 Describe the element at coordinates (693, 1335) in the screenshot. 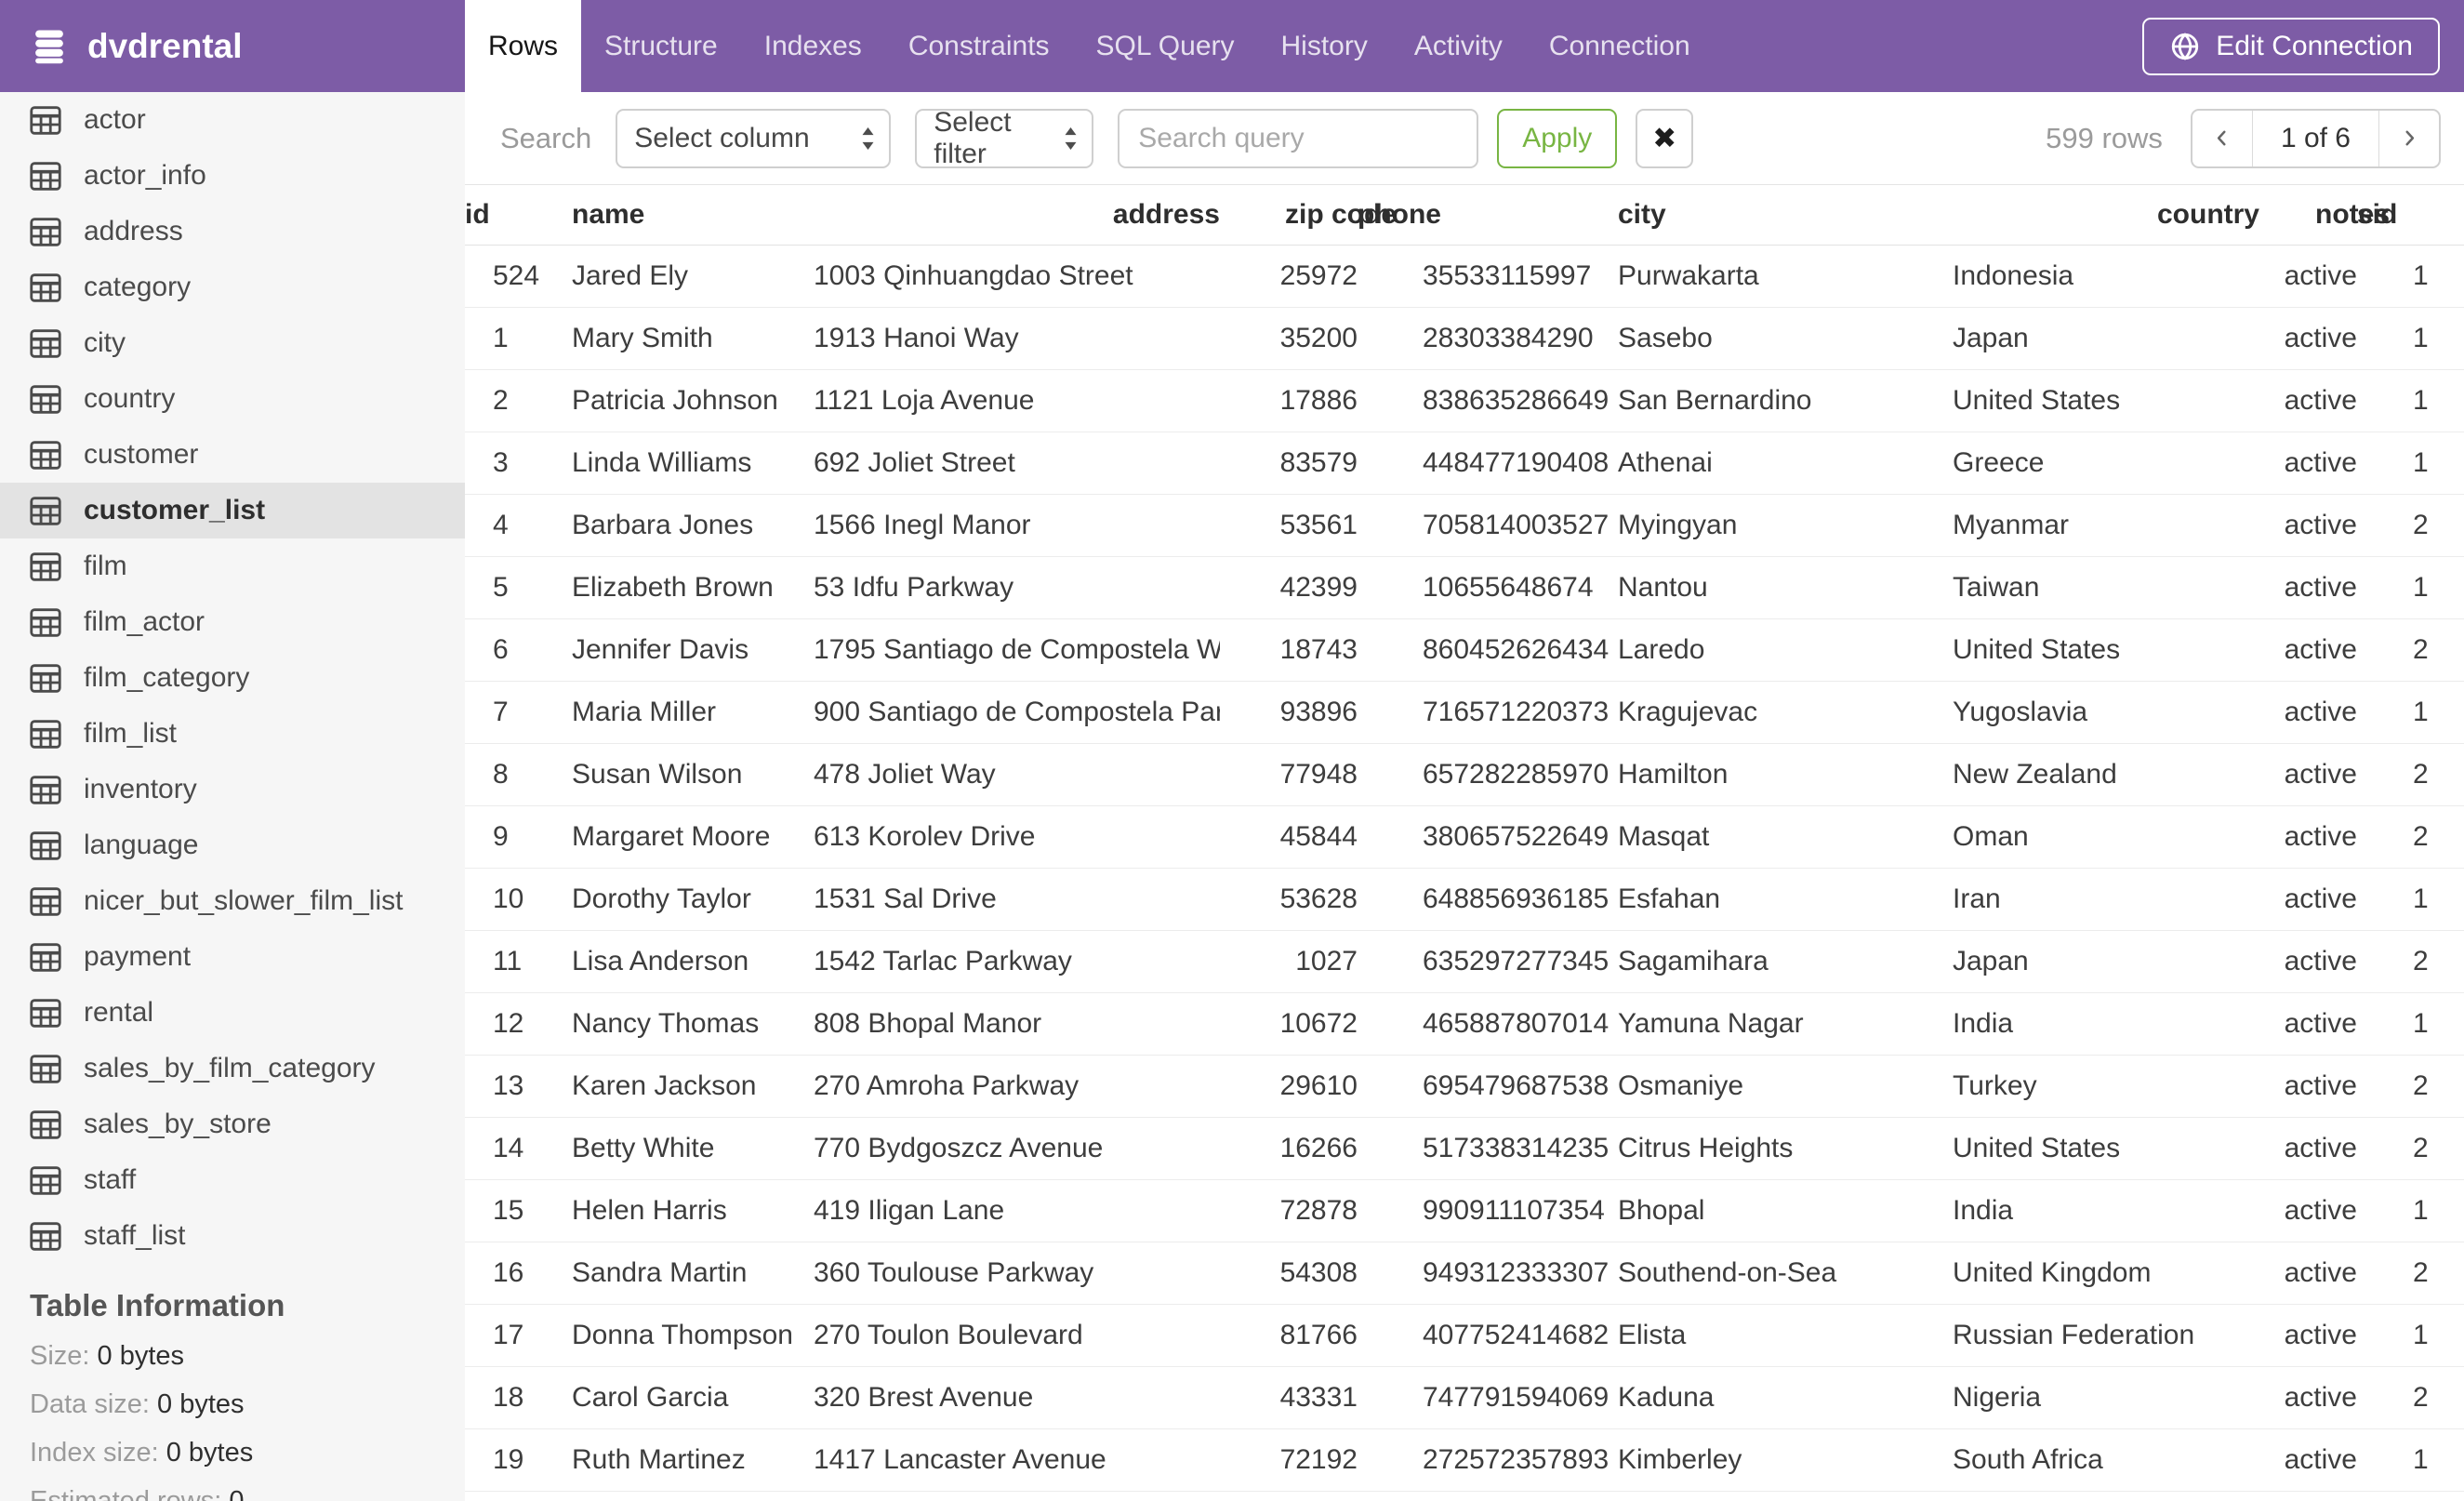

I see `cell-name: Donna Thompson` at that location.